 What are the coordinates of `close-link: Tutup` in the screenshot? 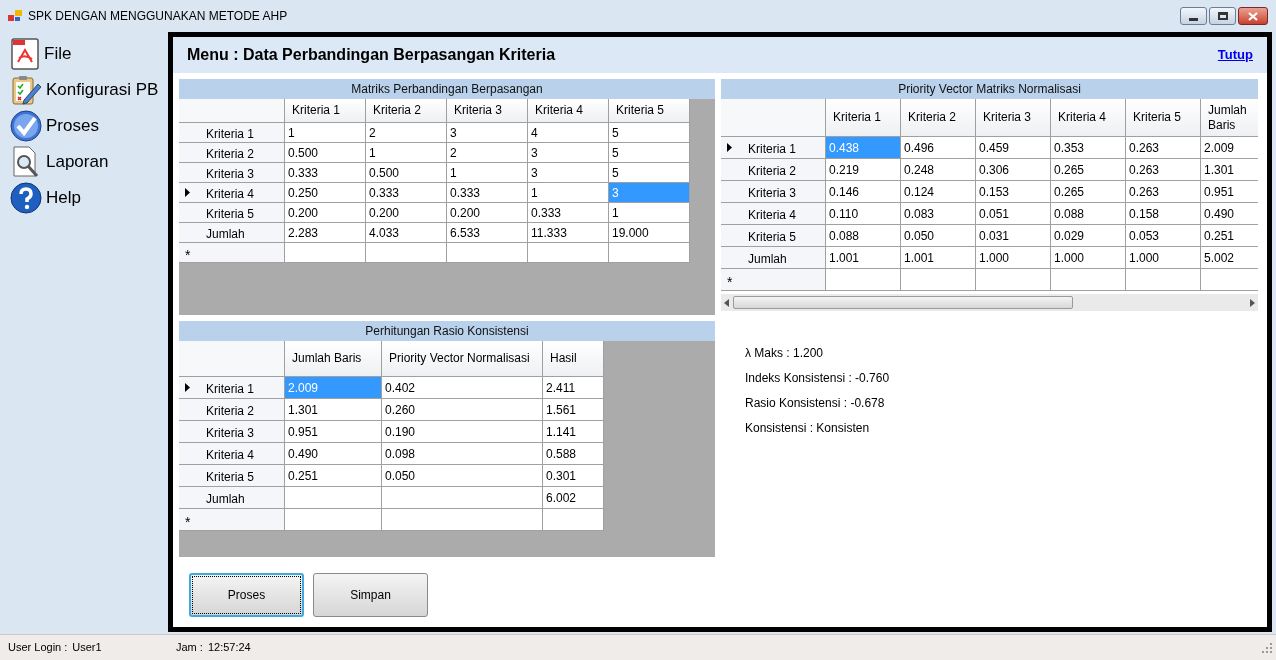 It's located at (1235, 55).